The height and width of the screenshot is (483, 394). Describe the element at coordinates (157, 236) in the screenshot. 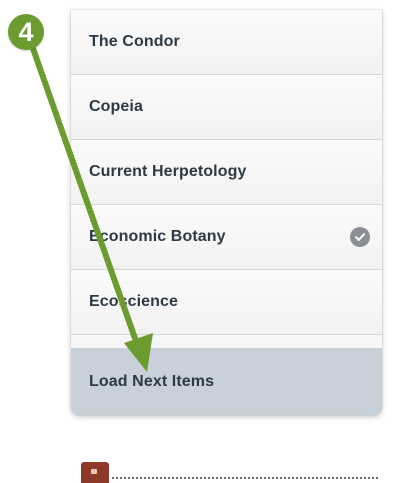

I see `list-item-label: Economic Botany` at that location.